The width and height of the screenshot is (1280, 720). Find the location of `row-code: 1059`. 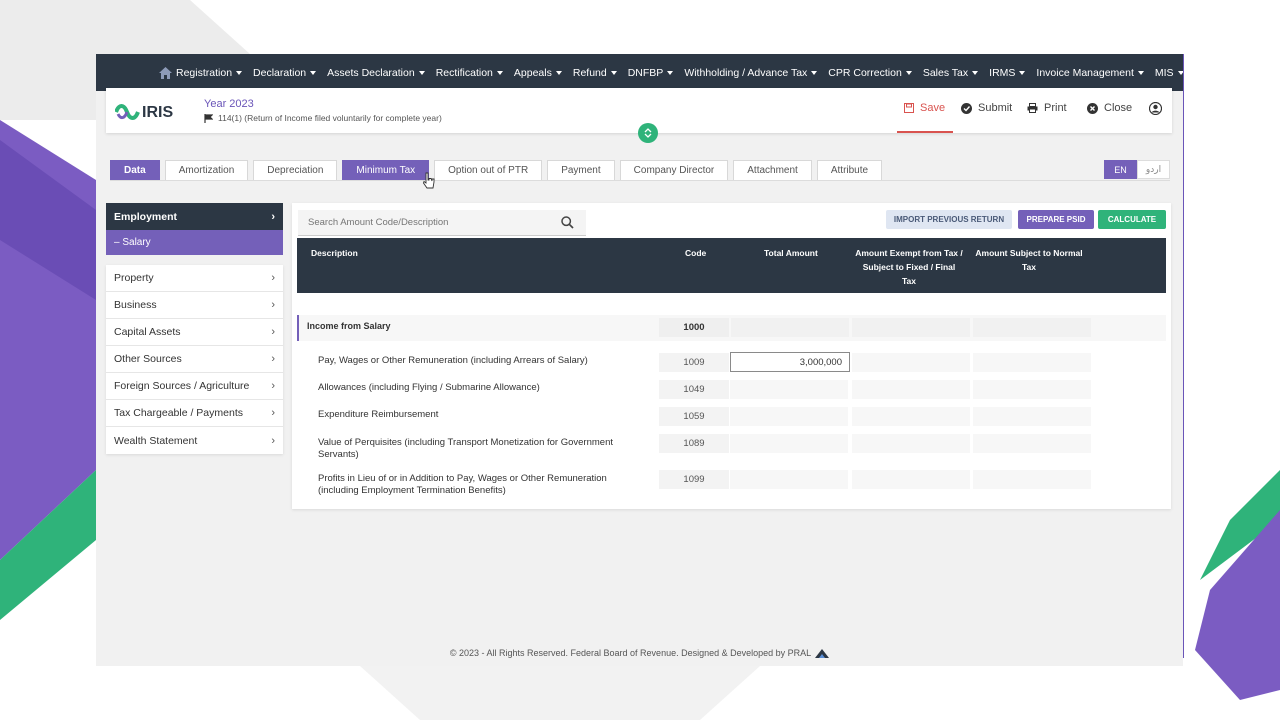

row-code: 1059 is located at coordinates (694, 416).